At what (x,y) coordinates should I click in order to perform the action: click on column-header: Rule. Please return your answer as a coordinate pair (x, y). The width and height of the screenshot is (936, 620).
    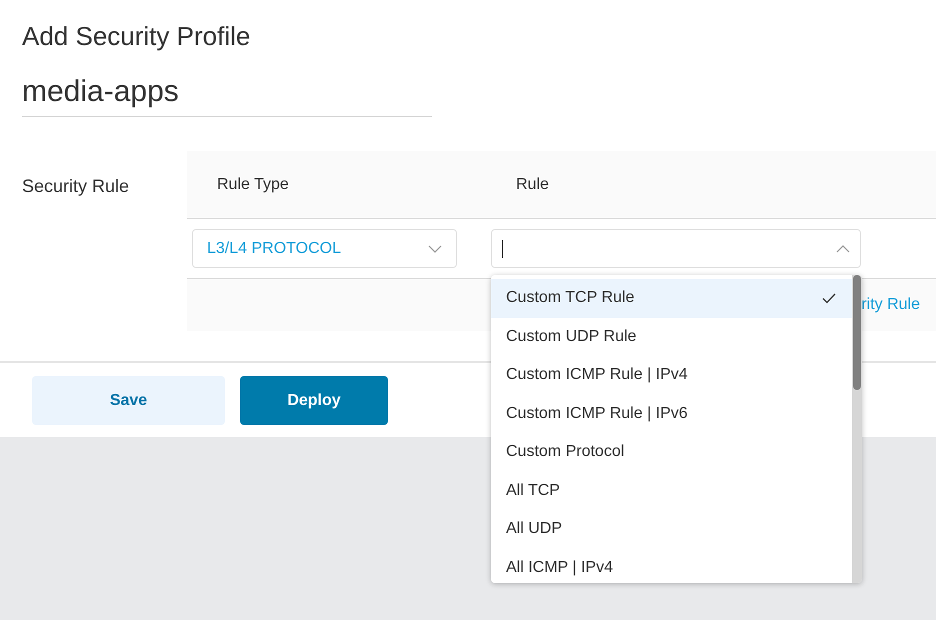
    Looking at the image, I should click on (532, 184).